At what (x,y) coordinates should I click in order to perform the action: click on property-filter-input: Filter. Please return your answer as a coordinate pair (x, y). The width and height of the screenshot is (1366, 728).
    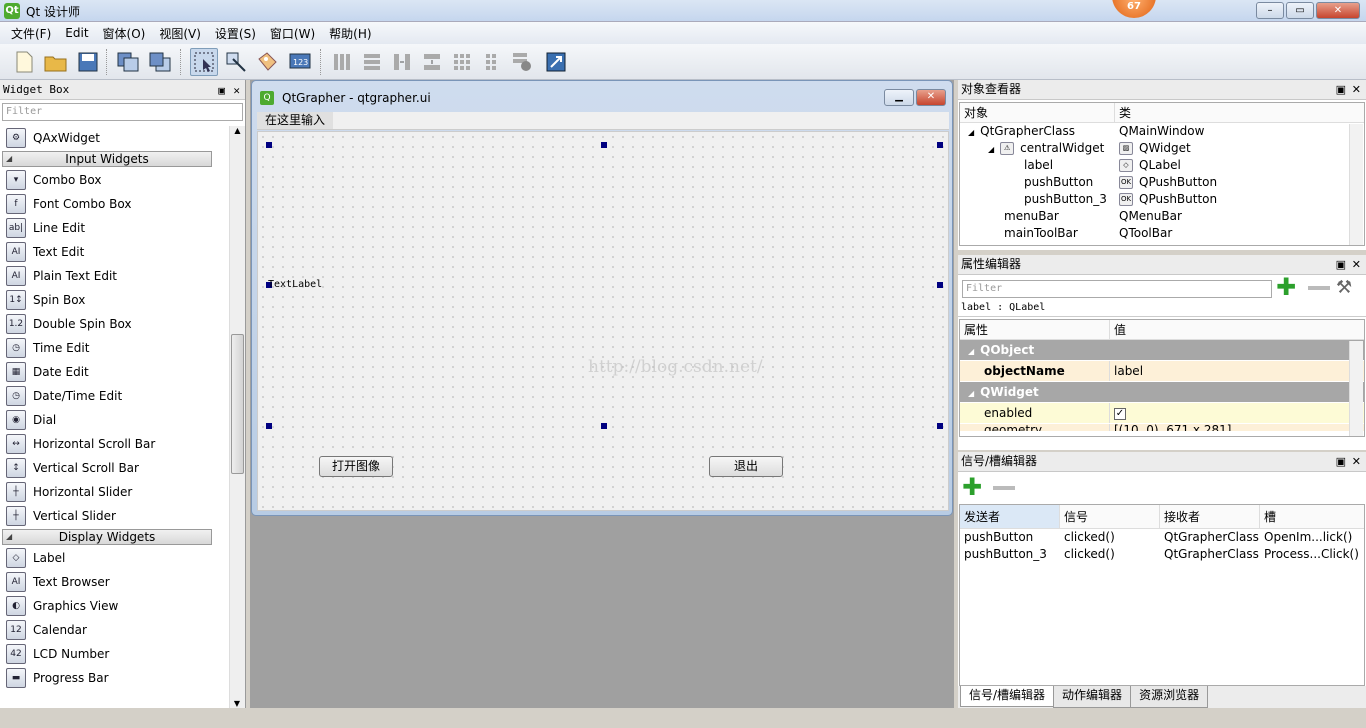
    Looking at the image, I should click on (1117, 289).